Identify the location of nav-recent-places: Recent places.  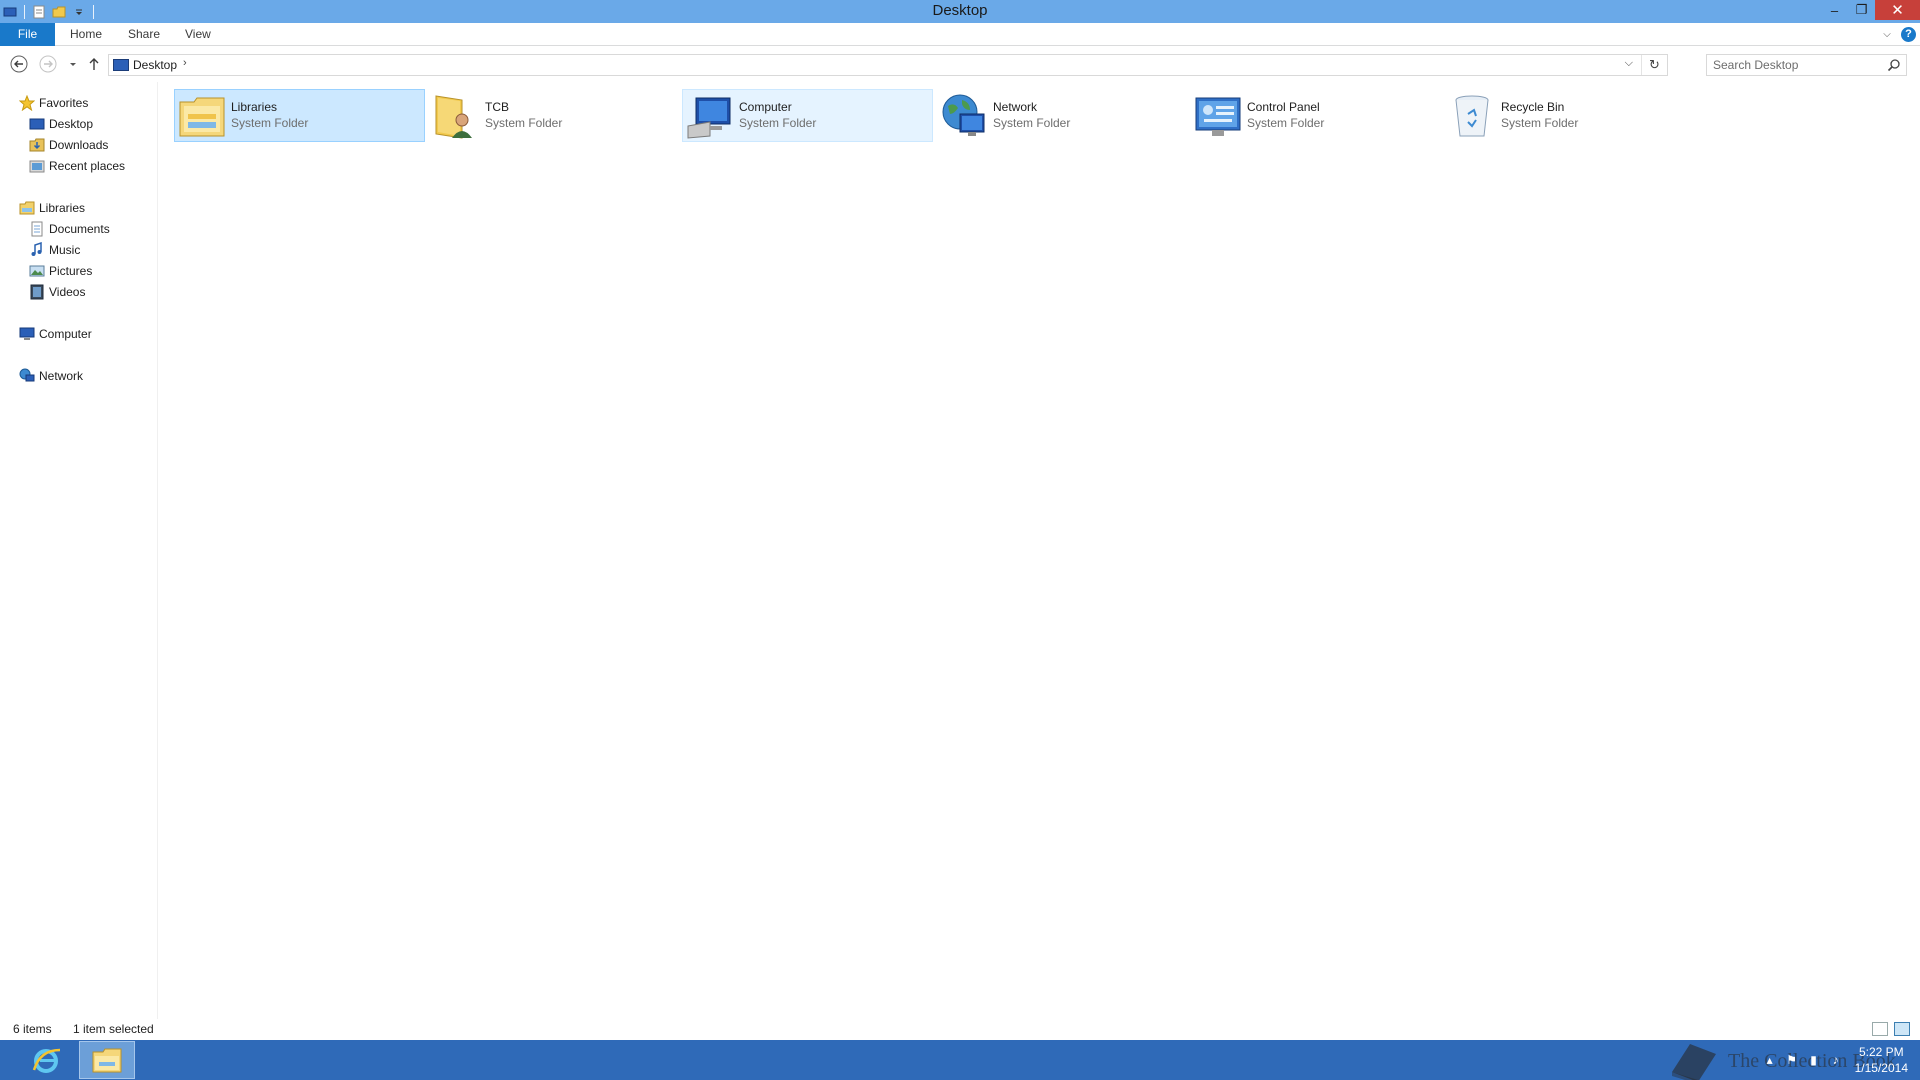
(77, 166).